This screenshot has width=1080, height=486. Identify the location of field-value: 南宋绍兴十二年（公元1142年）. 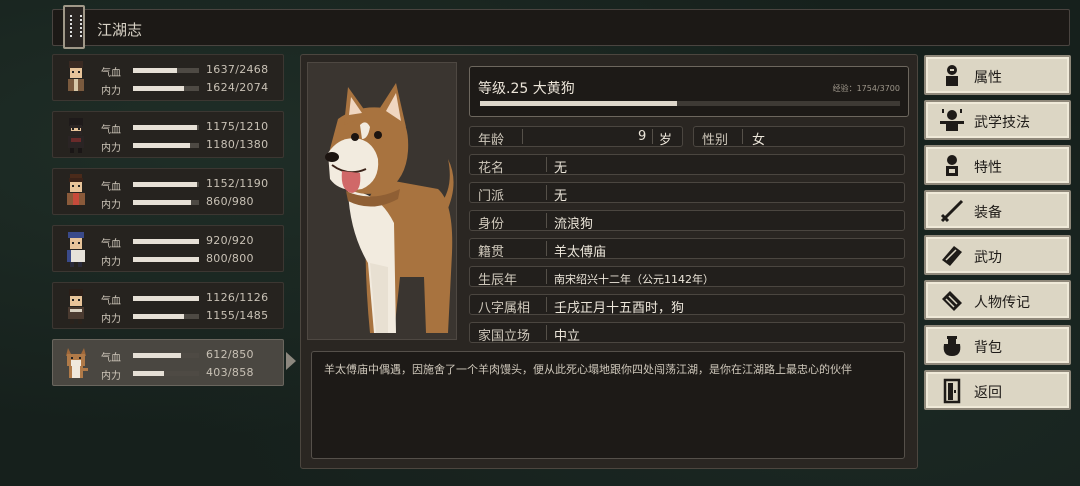
(634, 279).